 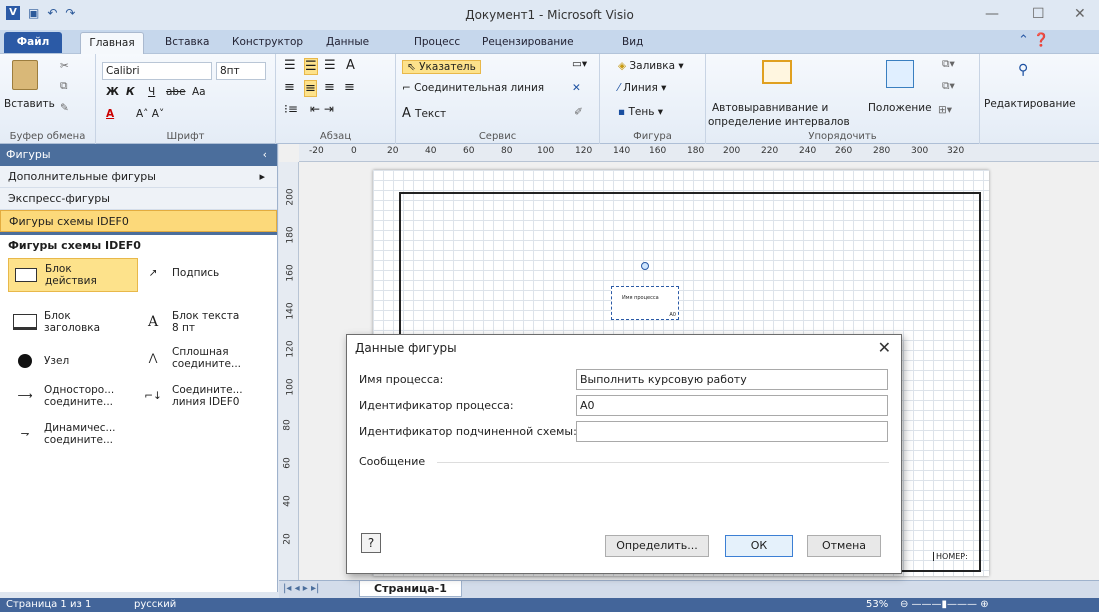 What do you see at coordinates (29, 104) in the screenshot?
I see `paste-button: Вставить` at bounding box center [29, 104].